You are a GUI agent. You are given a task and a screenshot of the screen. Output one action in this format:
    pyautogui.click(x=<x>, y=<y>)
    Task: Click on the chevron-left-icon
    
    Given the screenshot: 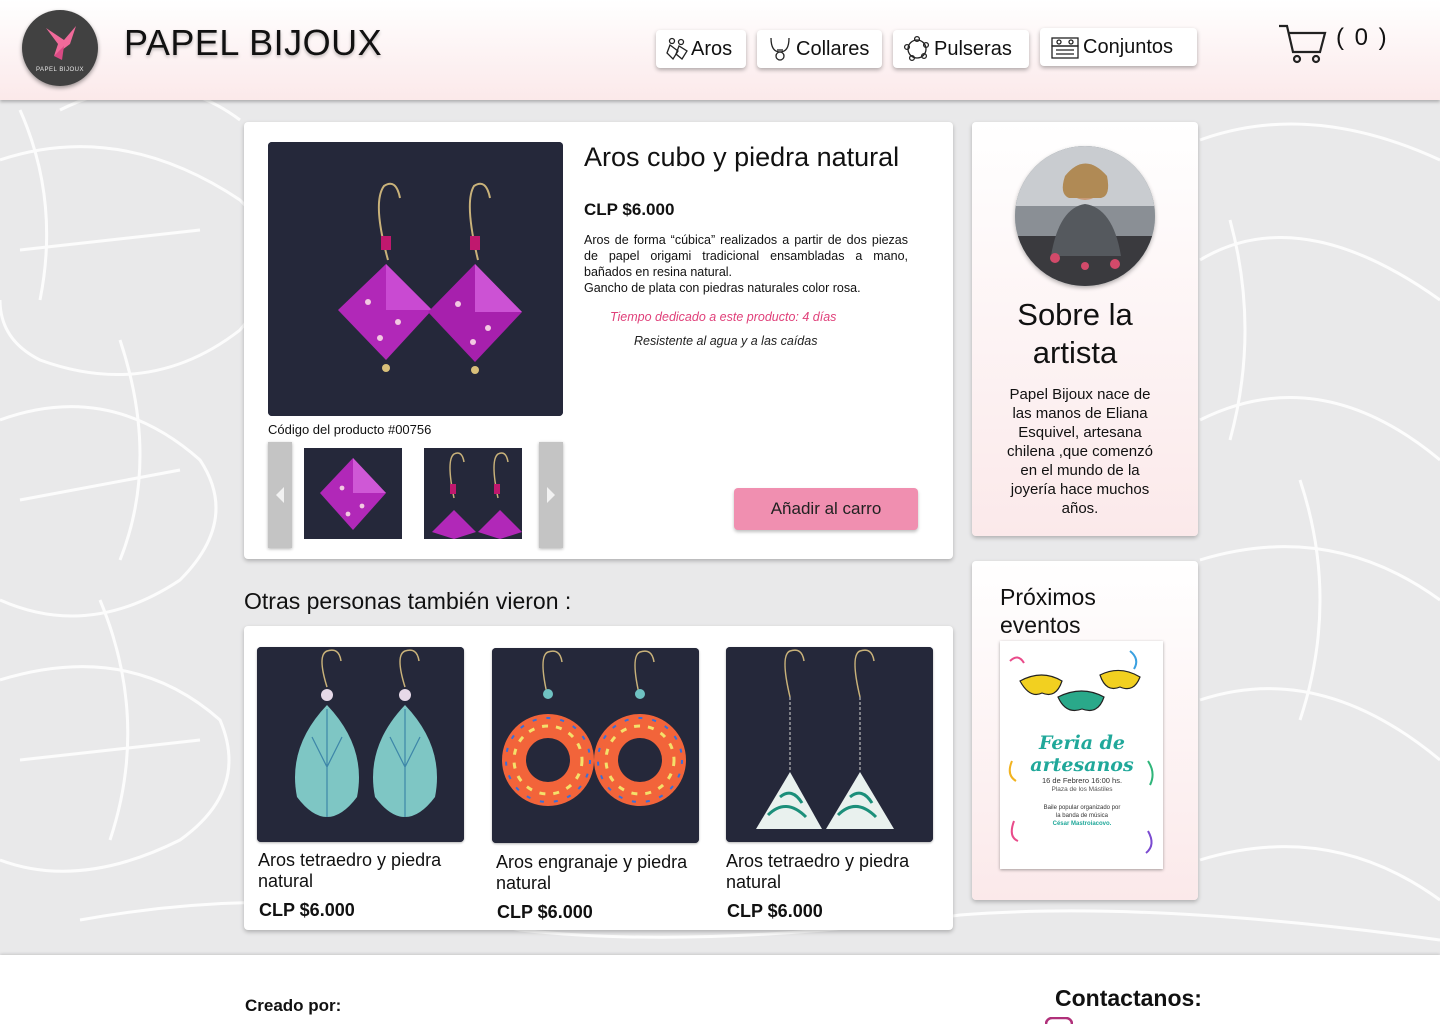 What is the action you would take?
    pyautogui.click(x=280, y=495)
    